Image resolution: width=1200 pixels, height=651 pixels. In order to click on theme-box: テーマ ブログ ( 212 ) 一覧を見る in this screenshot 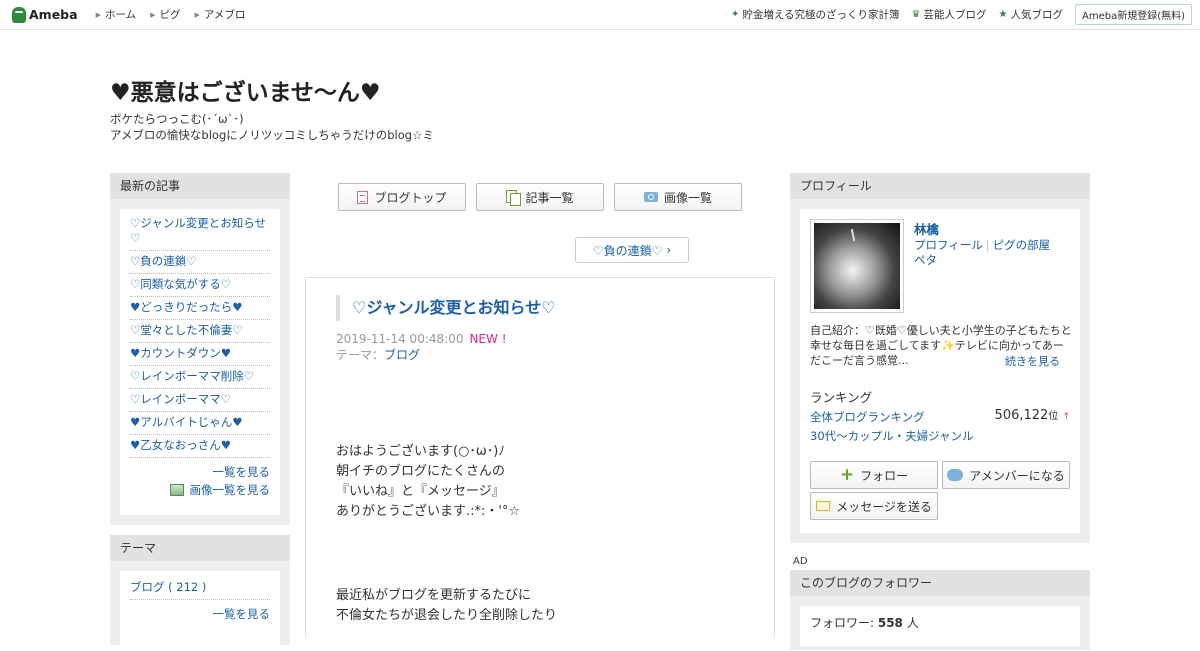, I will do `click(200, 593)`.